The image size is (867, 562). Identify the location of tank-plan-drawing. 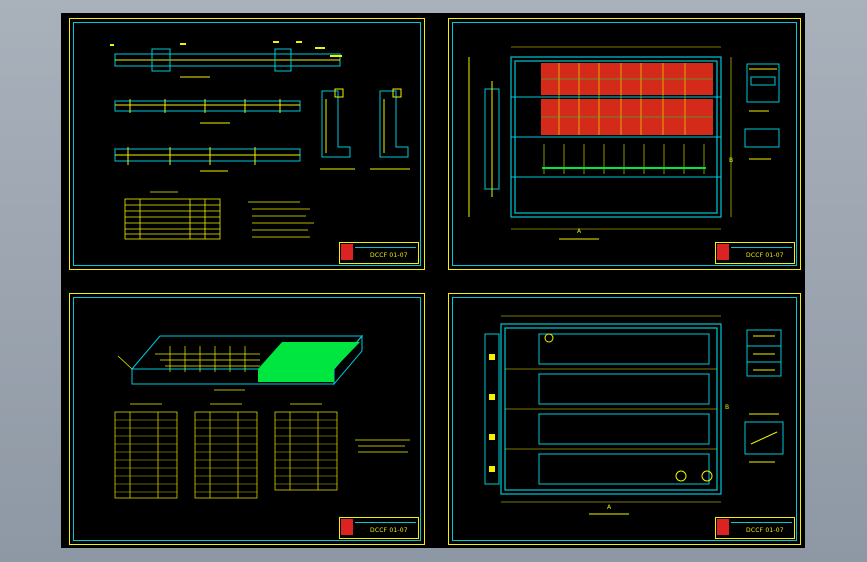
(624, 143).